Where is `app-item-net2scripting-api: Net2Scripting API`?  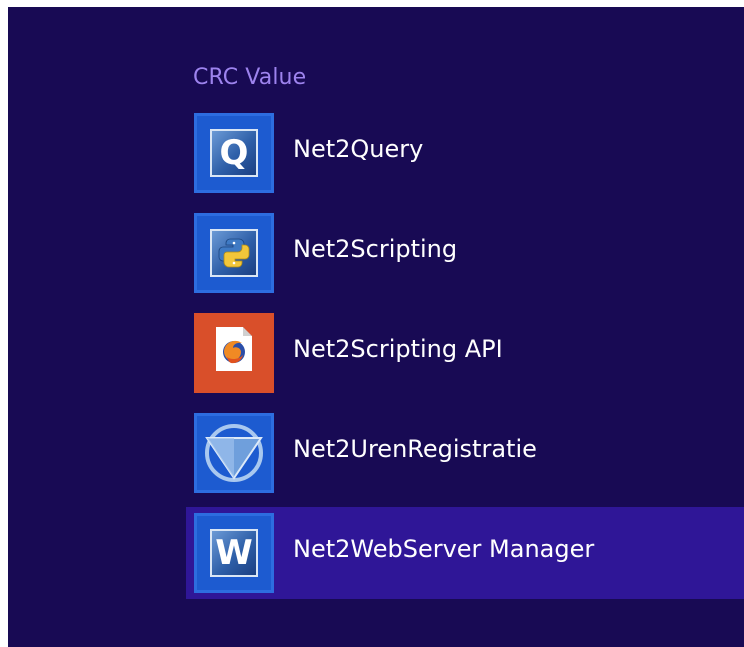
app-item-net2scripting-api: Net2Scripting API is located at coordinates (465, 353).